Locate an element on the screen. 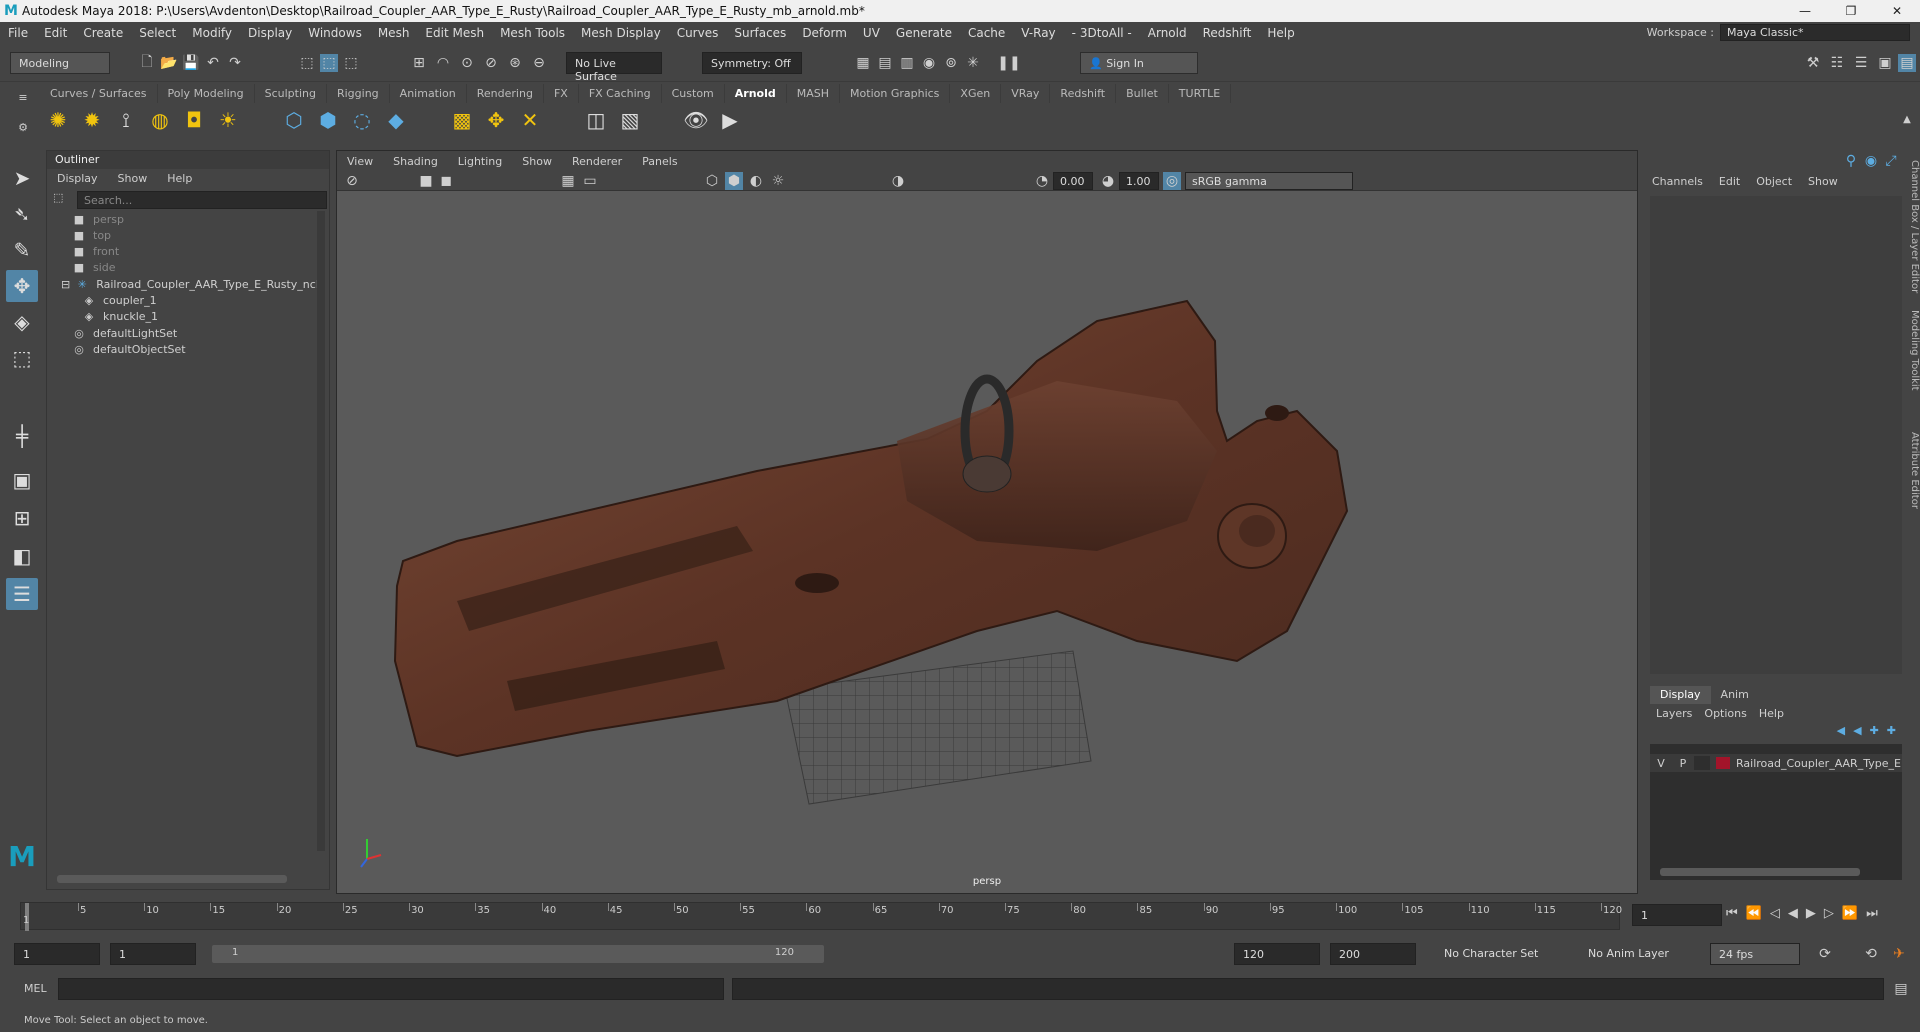  flush-textures-icon: ✥ is located at coordinates (496, 120).